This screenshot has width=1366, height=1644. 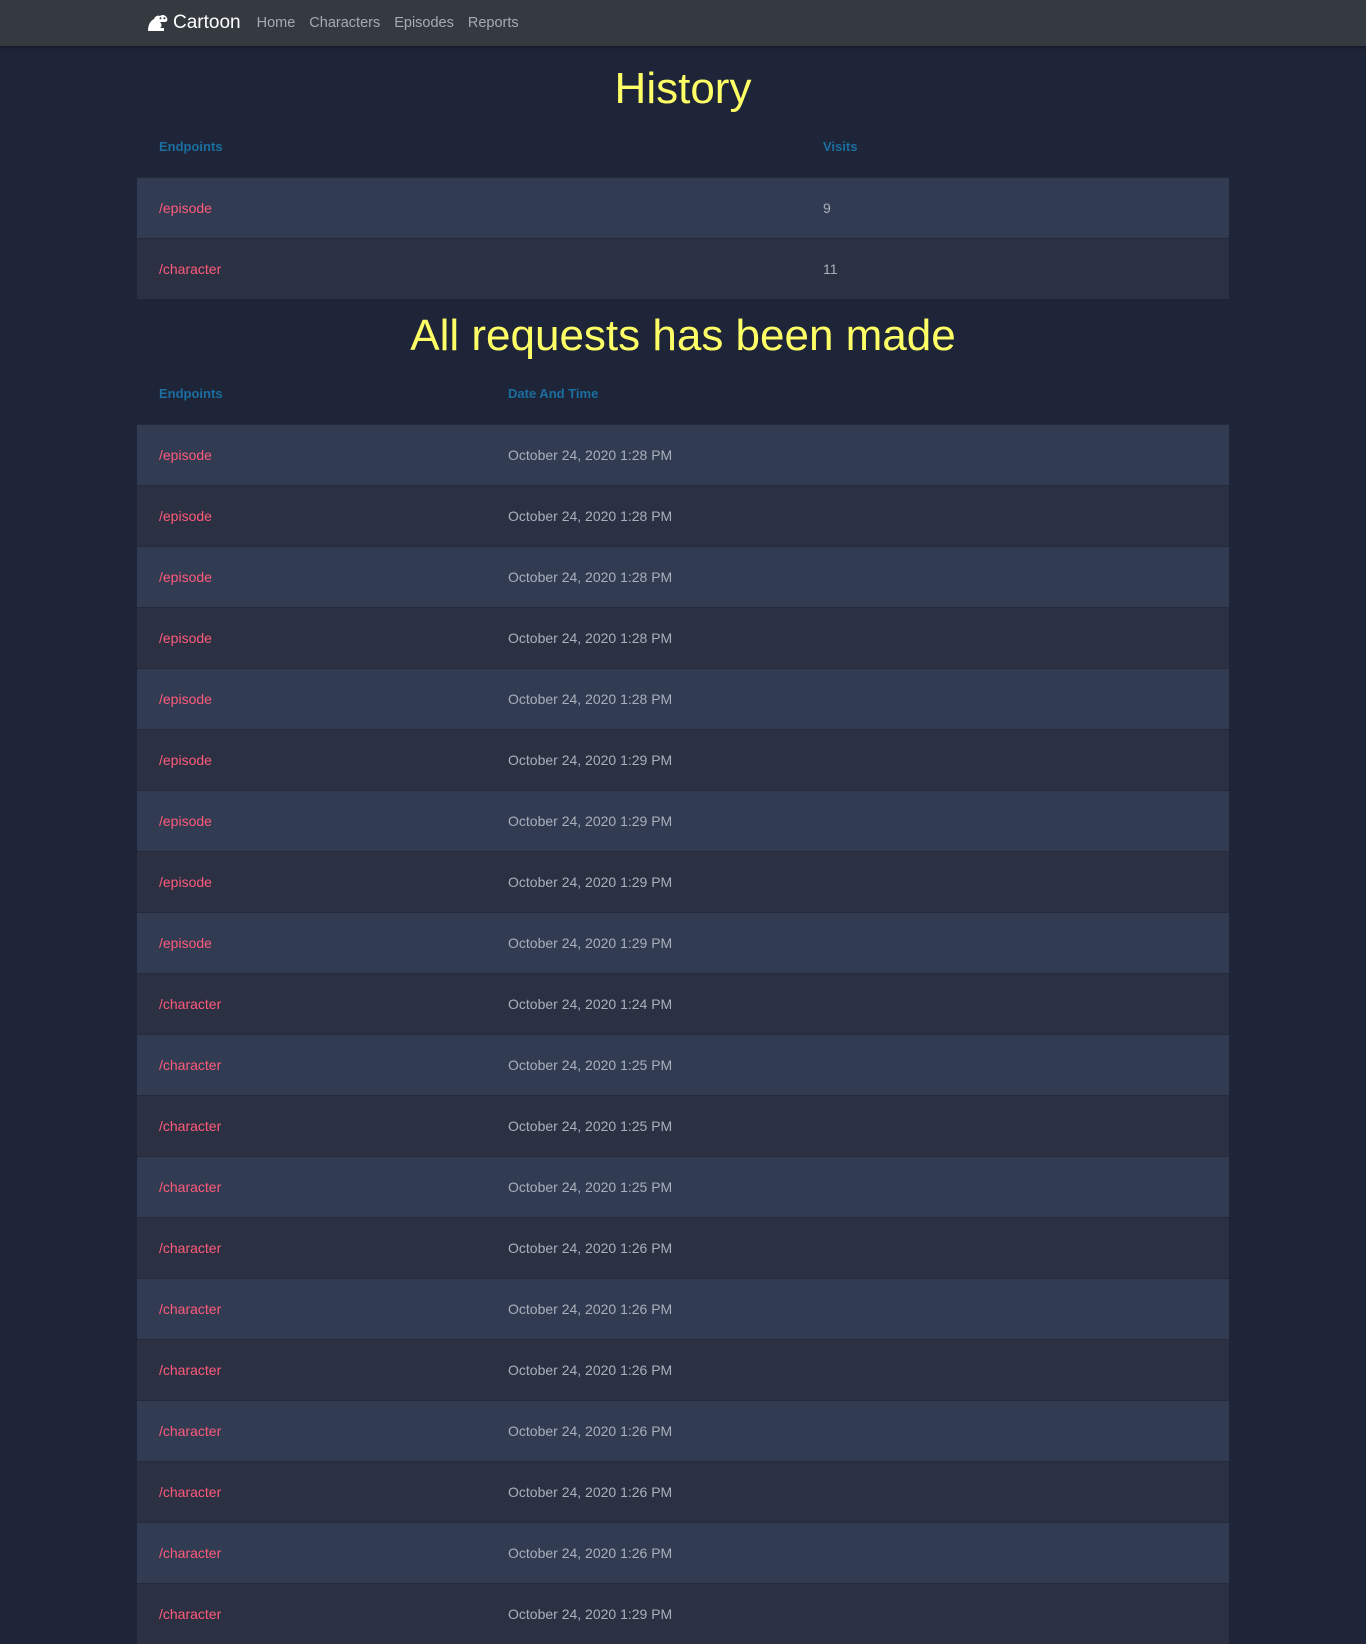 What do you see at coordinates (469, 147) in the screenshot?
I see `history-header-endpoints: Endpoints` at bounding box center [469, 147].